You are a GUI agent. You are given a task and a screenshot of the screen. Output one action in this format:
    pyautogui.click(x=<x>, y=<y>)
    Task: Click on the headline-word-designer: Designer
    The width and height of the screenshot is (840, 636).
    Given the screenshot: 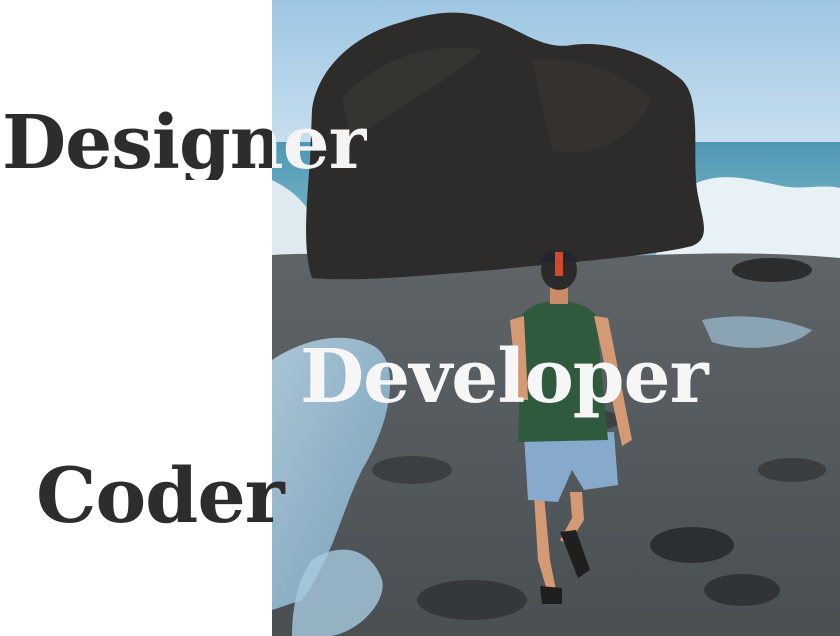 What is the action you would take?
    pyautogui.click(x=185, y=143)
    